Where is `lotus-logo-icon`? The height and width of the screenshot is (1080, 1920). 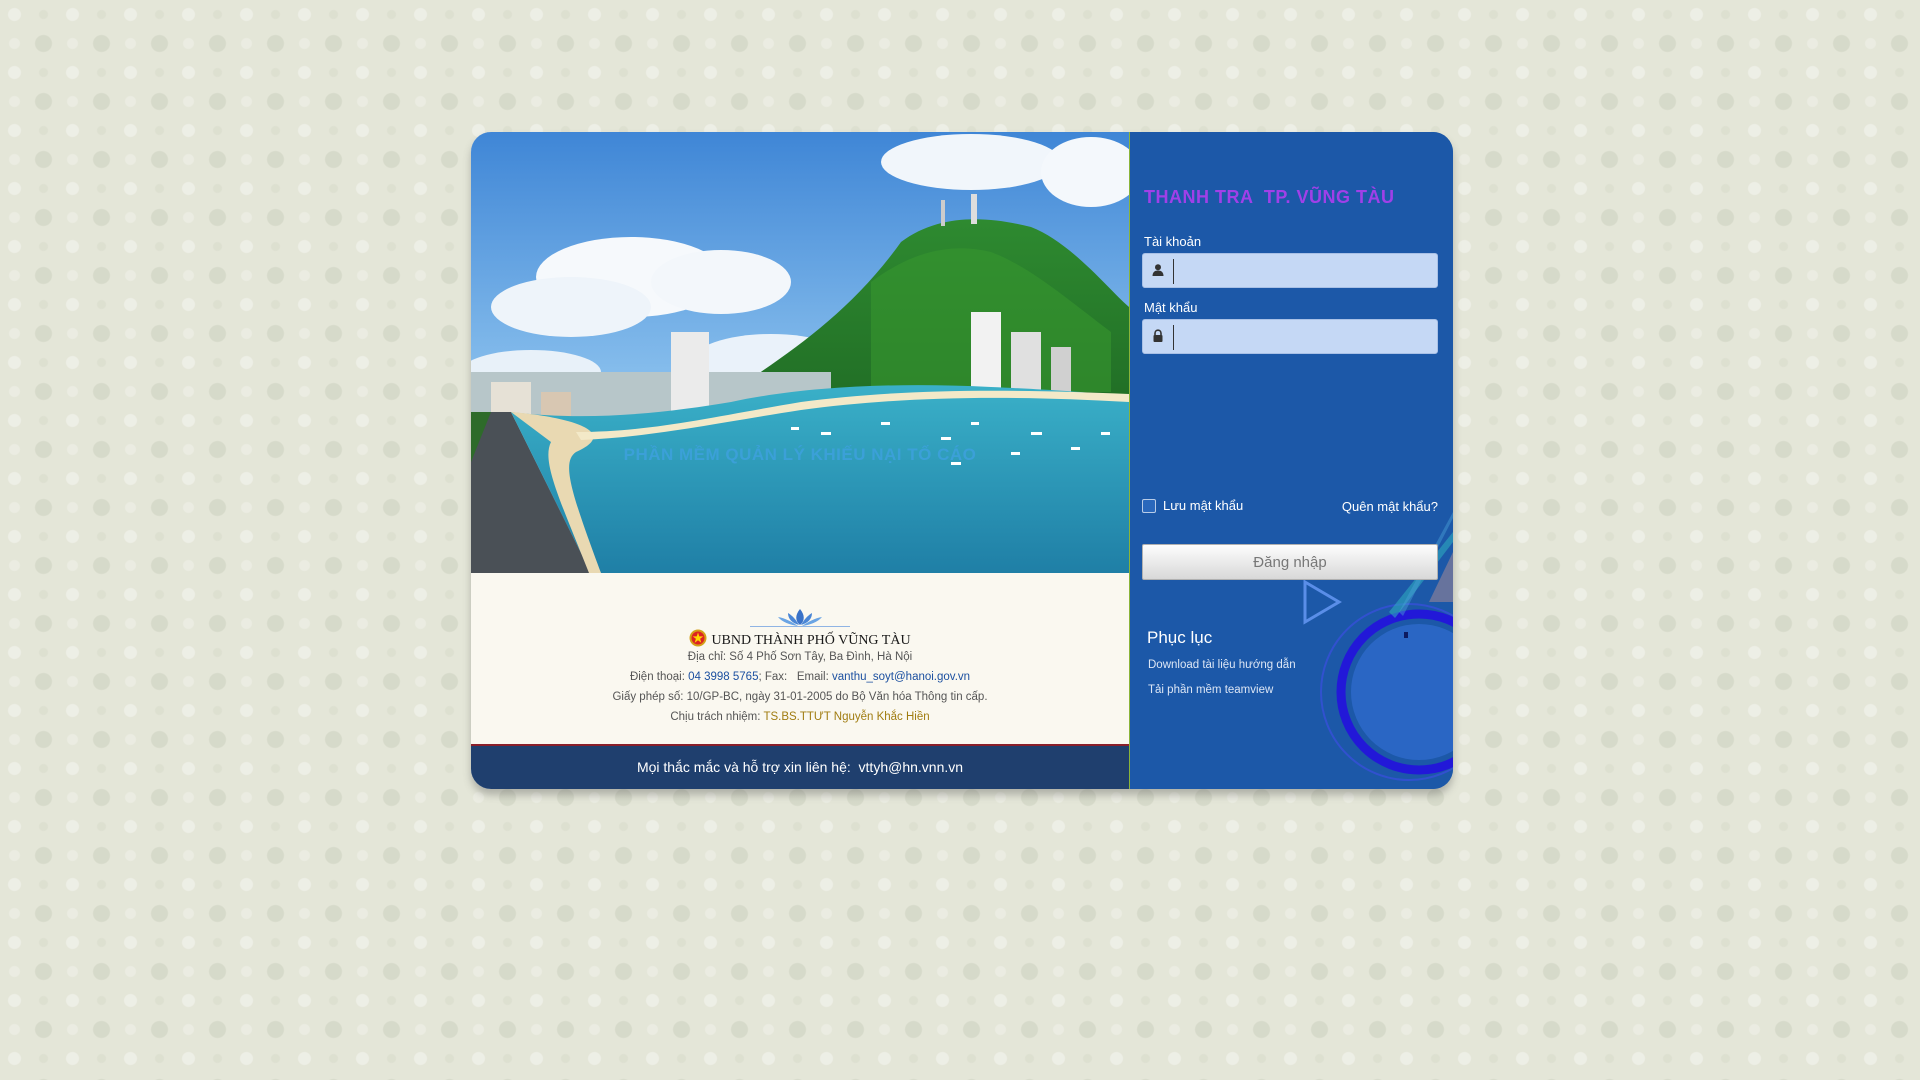
lotus-logo-icon is located at coordinates (800, 618).